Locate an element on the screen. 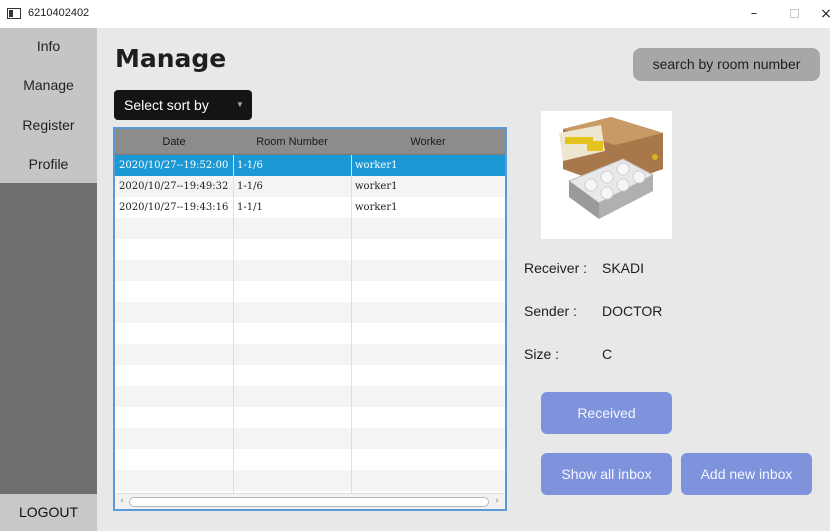 Image resolution: width=830 pixels, height=531 pixels. sidebar-item-manage: Manage is located at coordinates (48, 85).